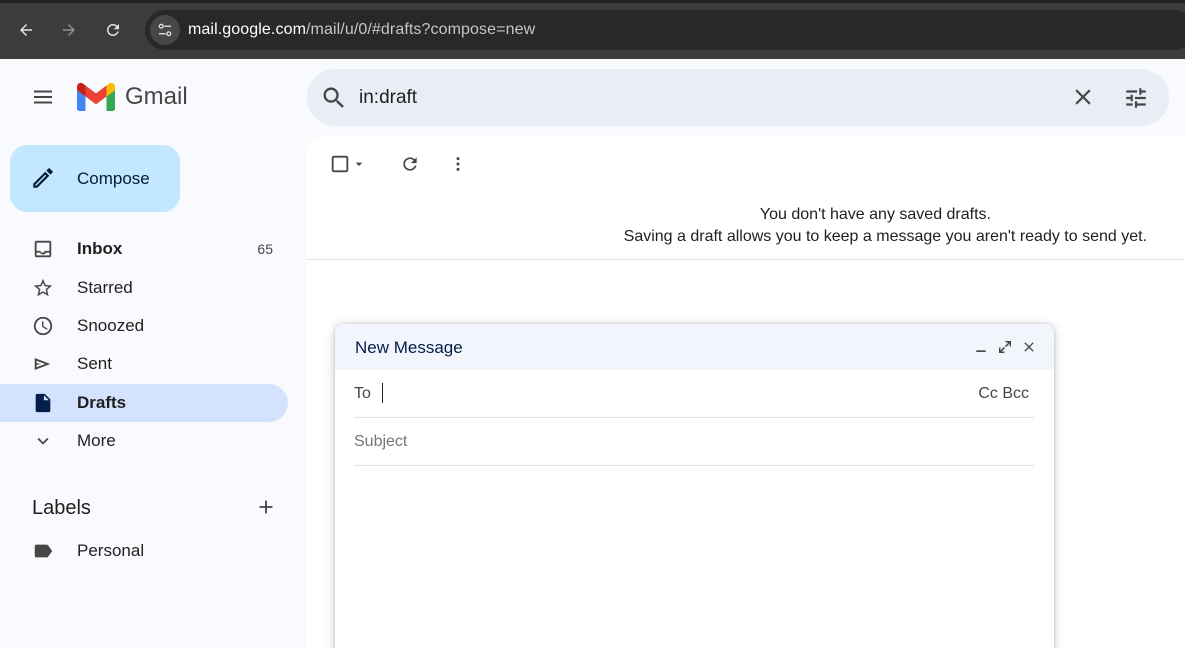  What do you see at coordinates (61, 508) in the screenshot?
I see `labels-heading: Labels` at bounding box center [61, 508].